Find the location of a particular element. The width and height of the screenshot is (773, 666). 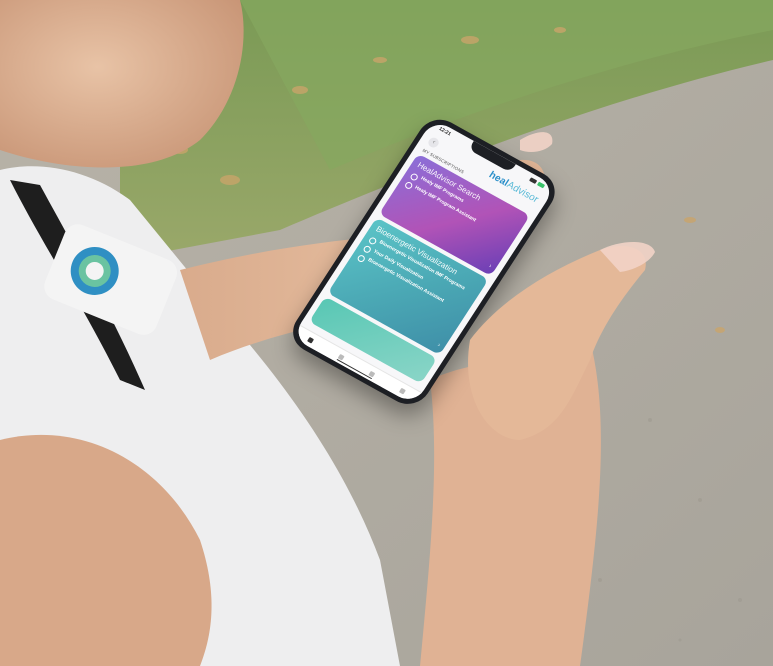

battery-icon is located at coordinates (541, 185).